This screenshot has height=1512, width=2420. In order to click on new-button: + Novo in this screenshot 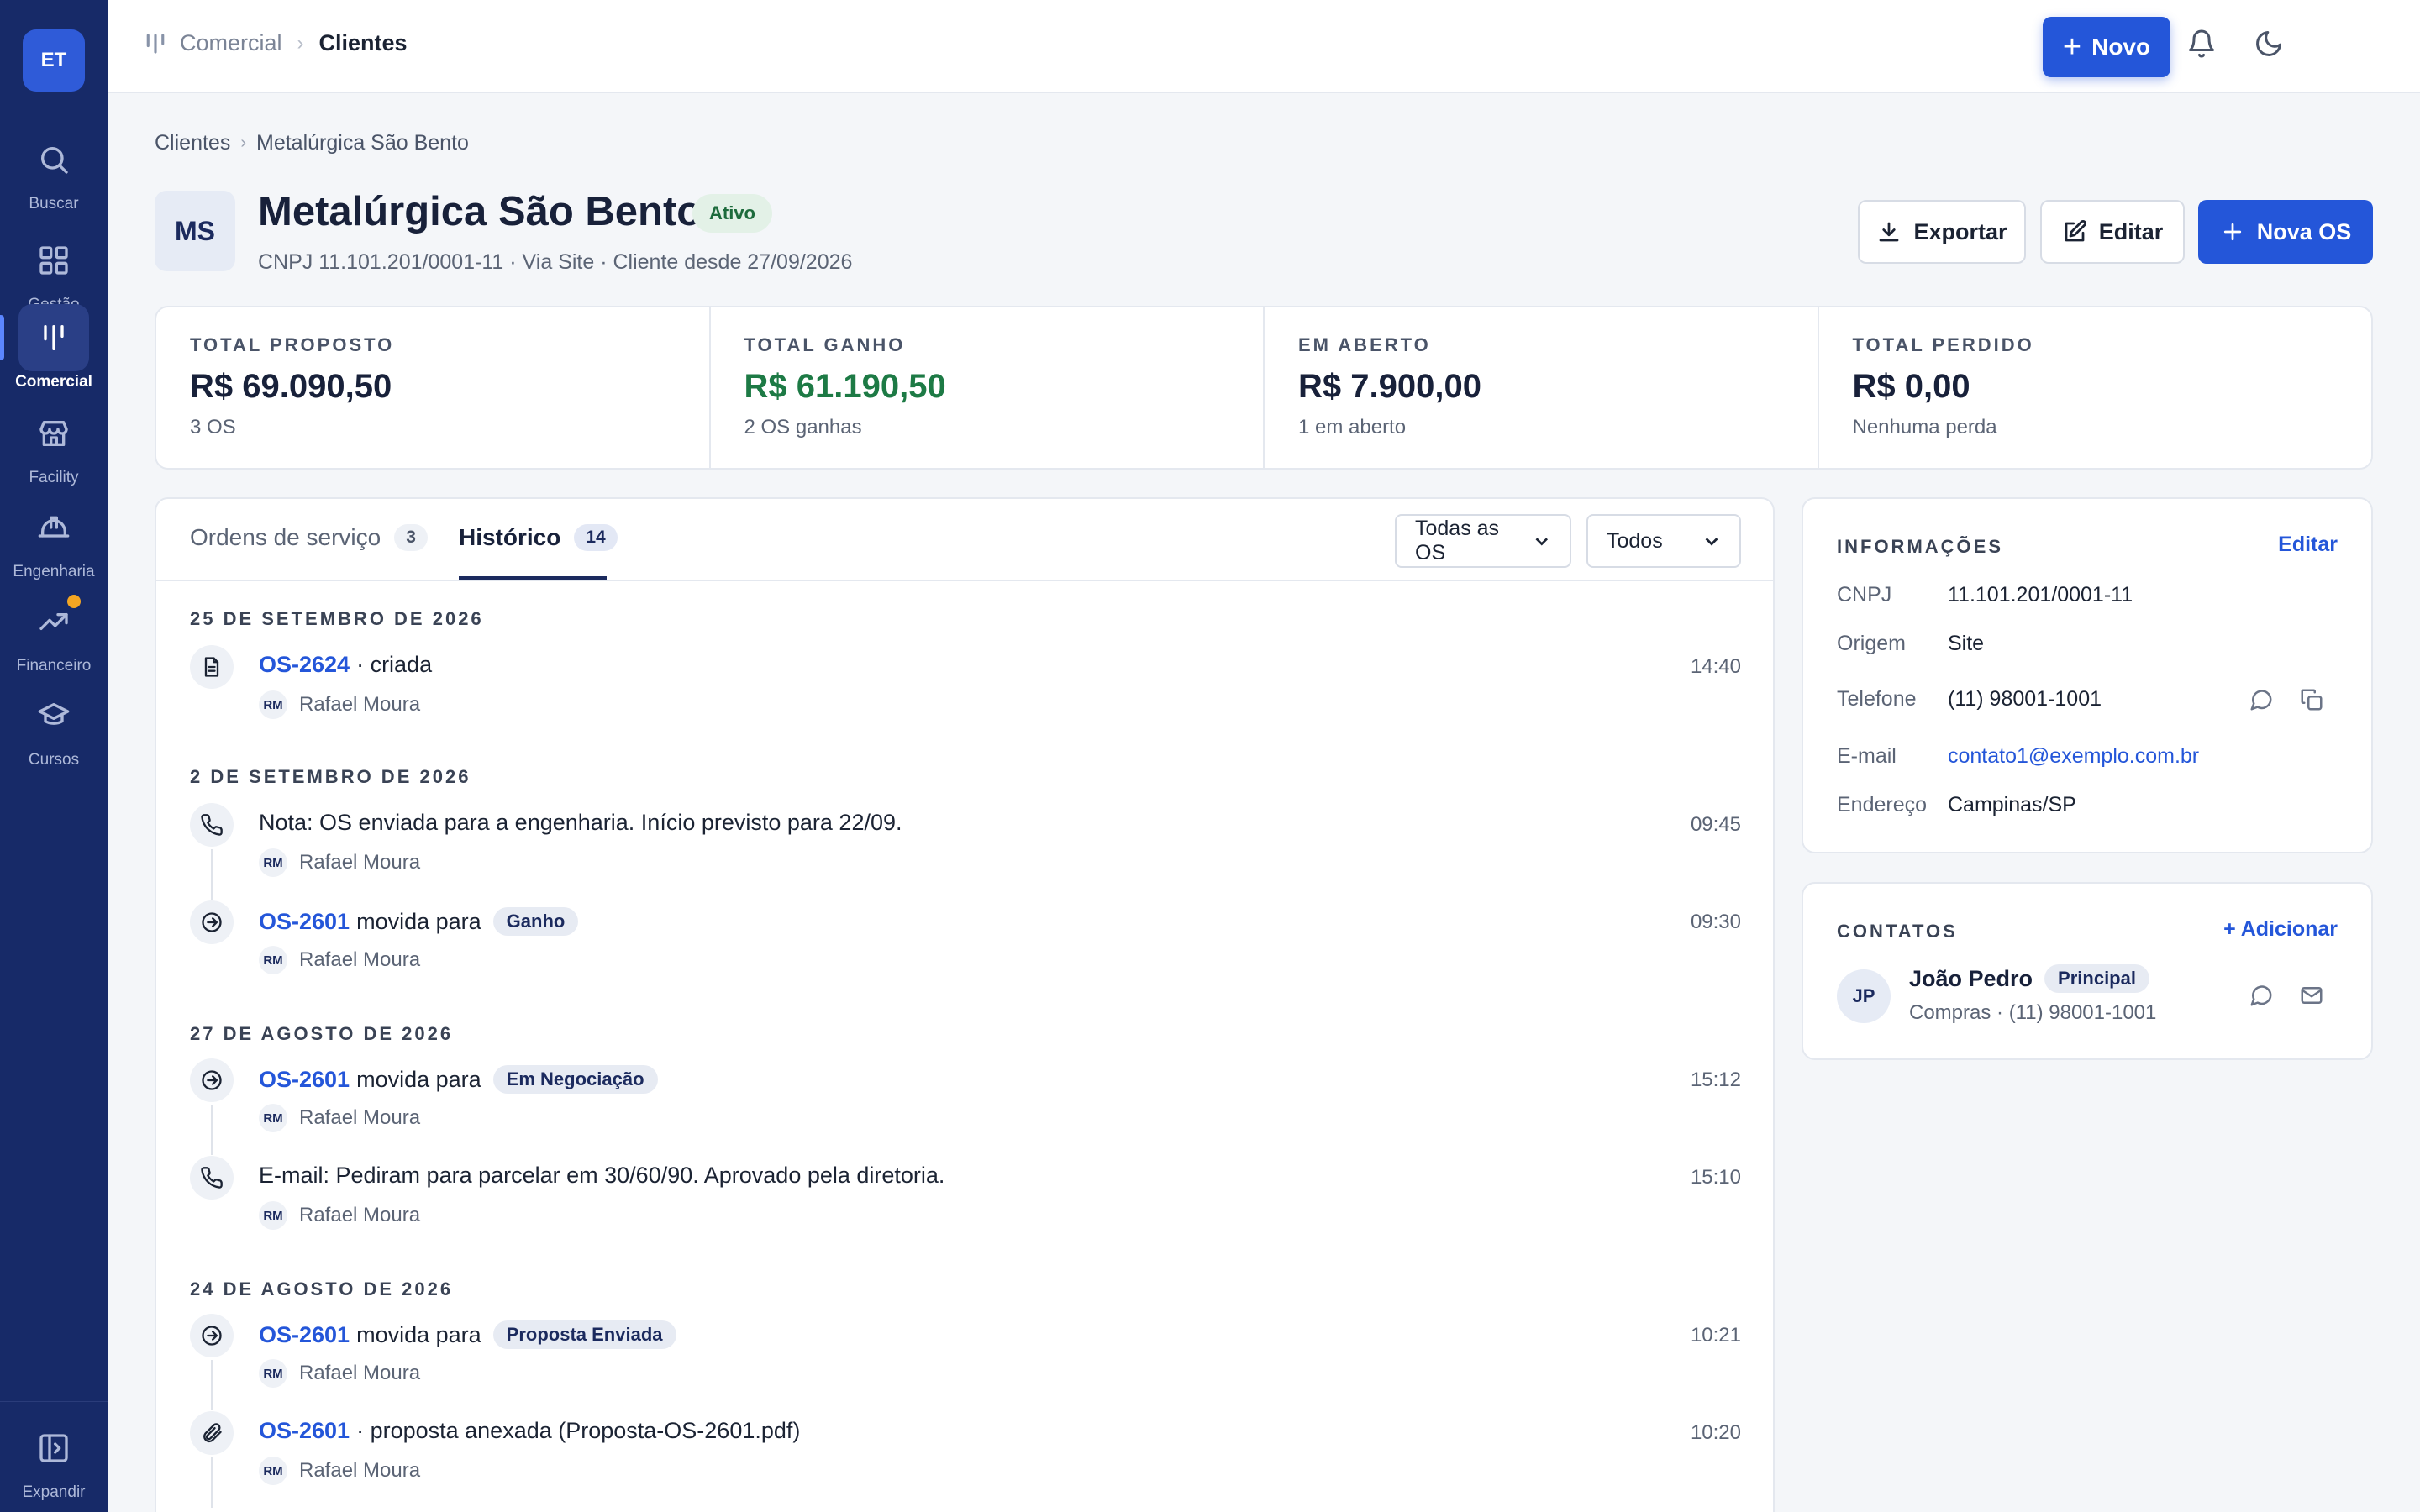, I will do `click(2106, 47)`.